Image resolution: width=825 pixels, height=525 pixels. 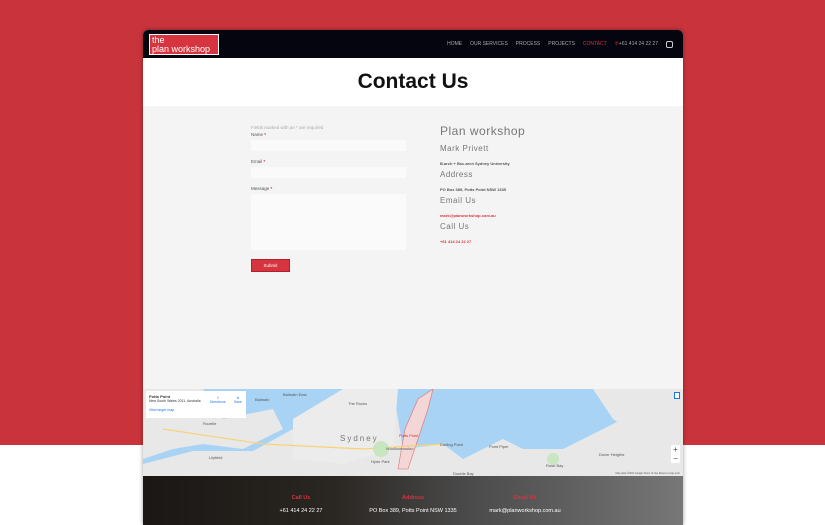 I want to click on logo: the plan workshop, so click(x=184, y=44).